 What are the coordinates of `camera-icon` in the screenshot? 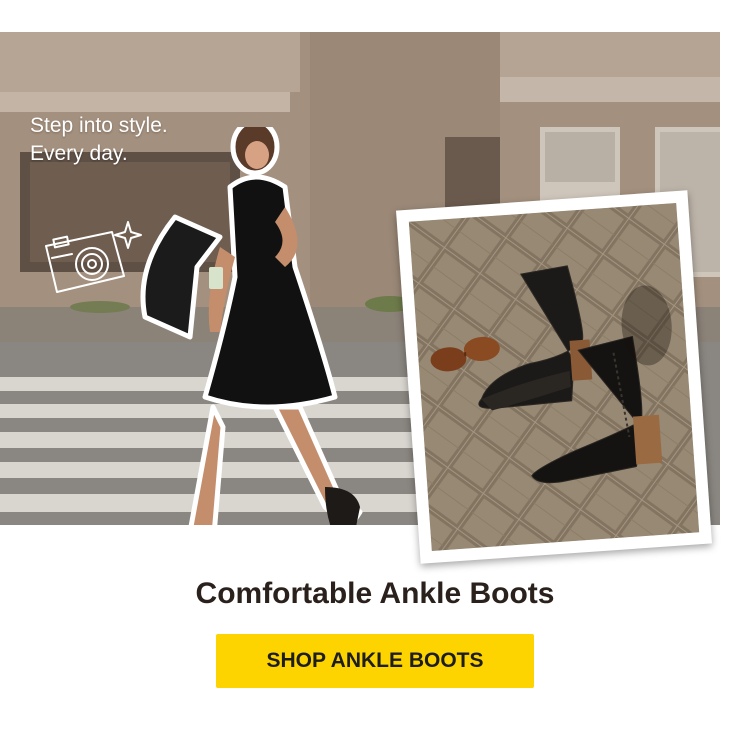 It's located at (93, 257).